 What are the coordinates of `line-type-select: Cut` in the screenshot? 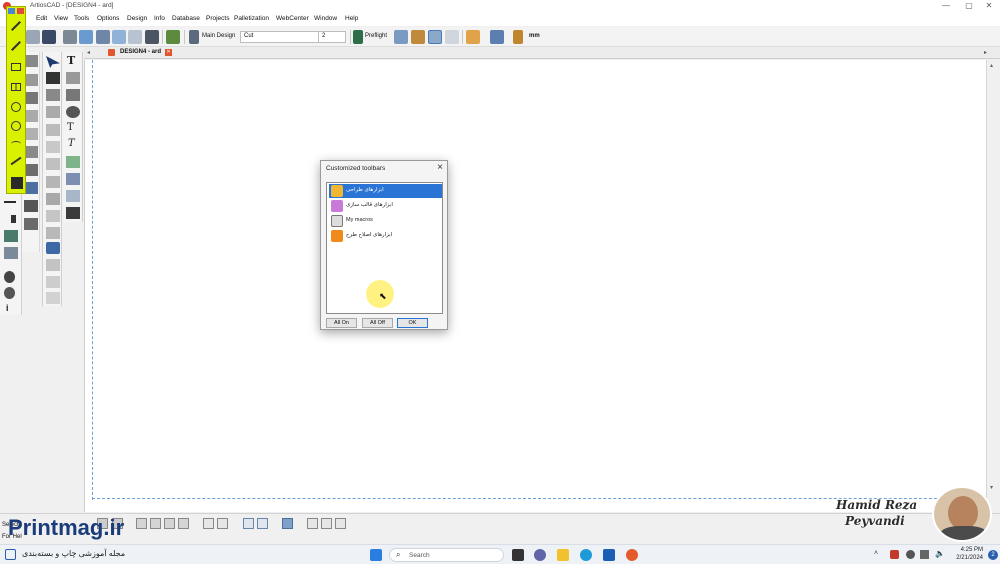 It's located at (280, 37).